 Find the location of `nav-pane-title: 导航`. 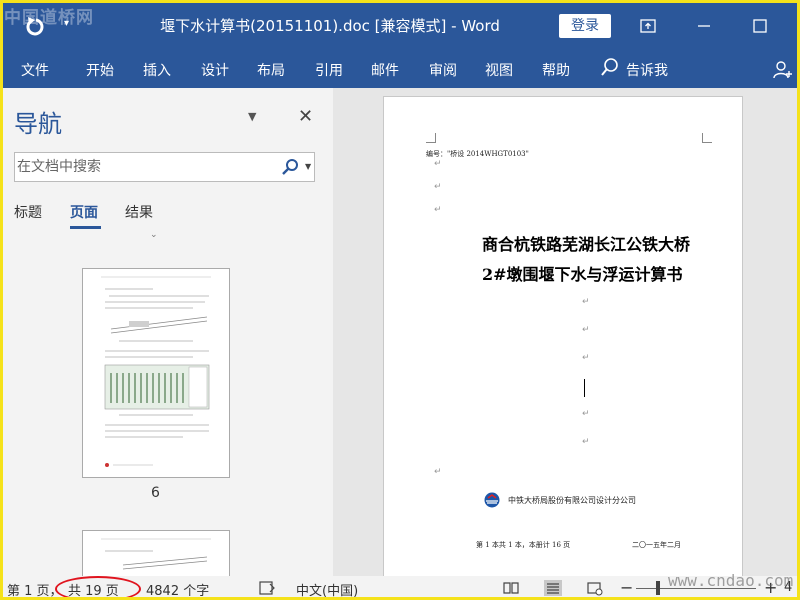

nav-pane-title: 导航 is located at coordinates (38, 124).